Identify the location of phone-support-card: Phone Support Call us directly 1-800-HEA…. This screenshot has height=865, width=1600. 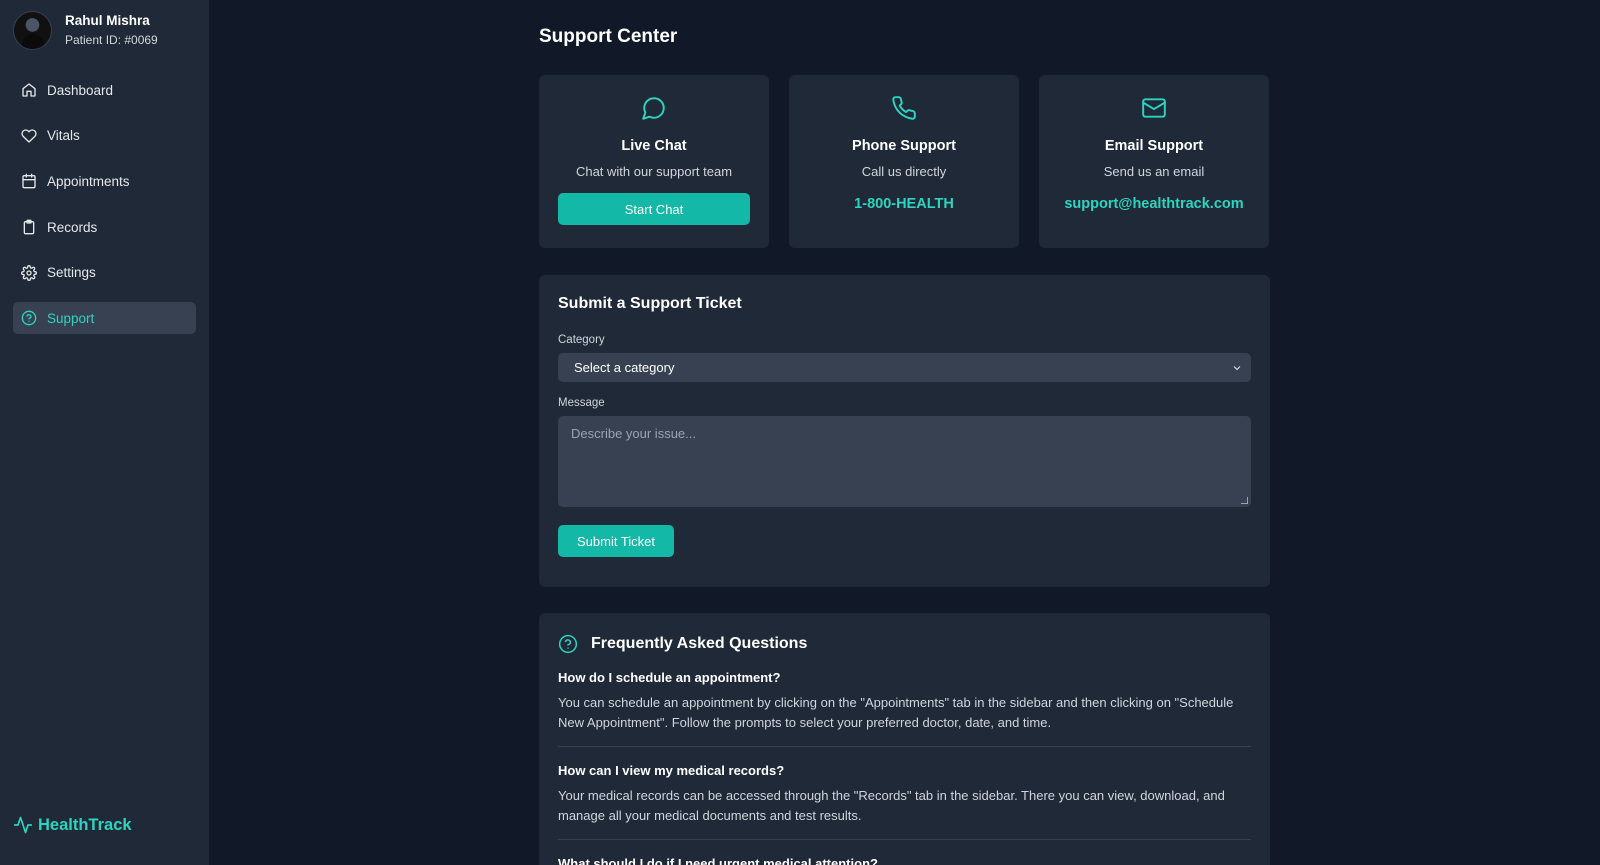
(904, 161).